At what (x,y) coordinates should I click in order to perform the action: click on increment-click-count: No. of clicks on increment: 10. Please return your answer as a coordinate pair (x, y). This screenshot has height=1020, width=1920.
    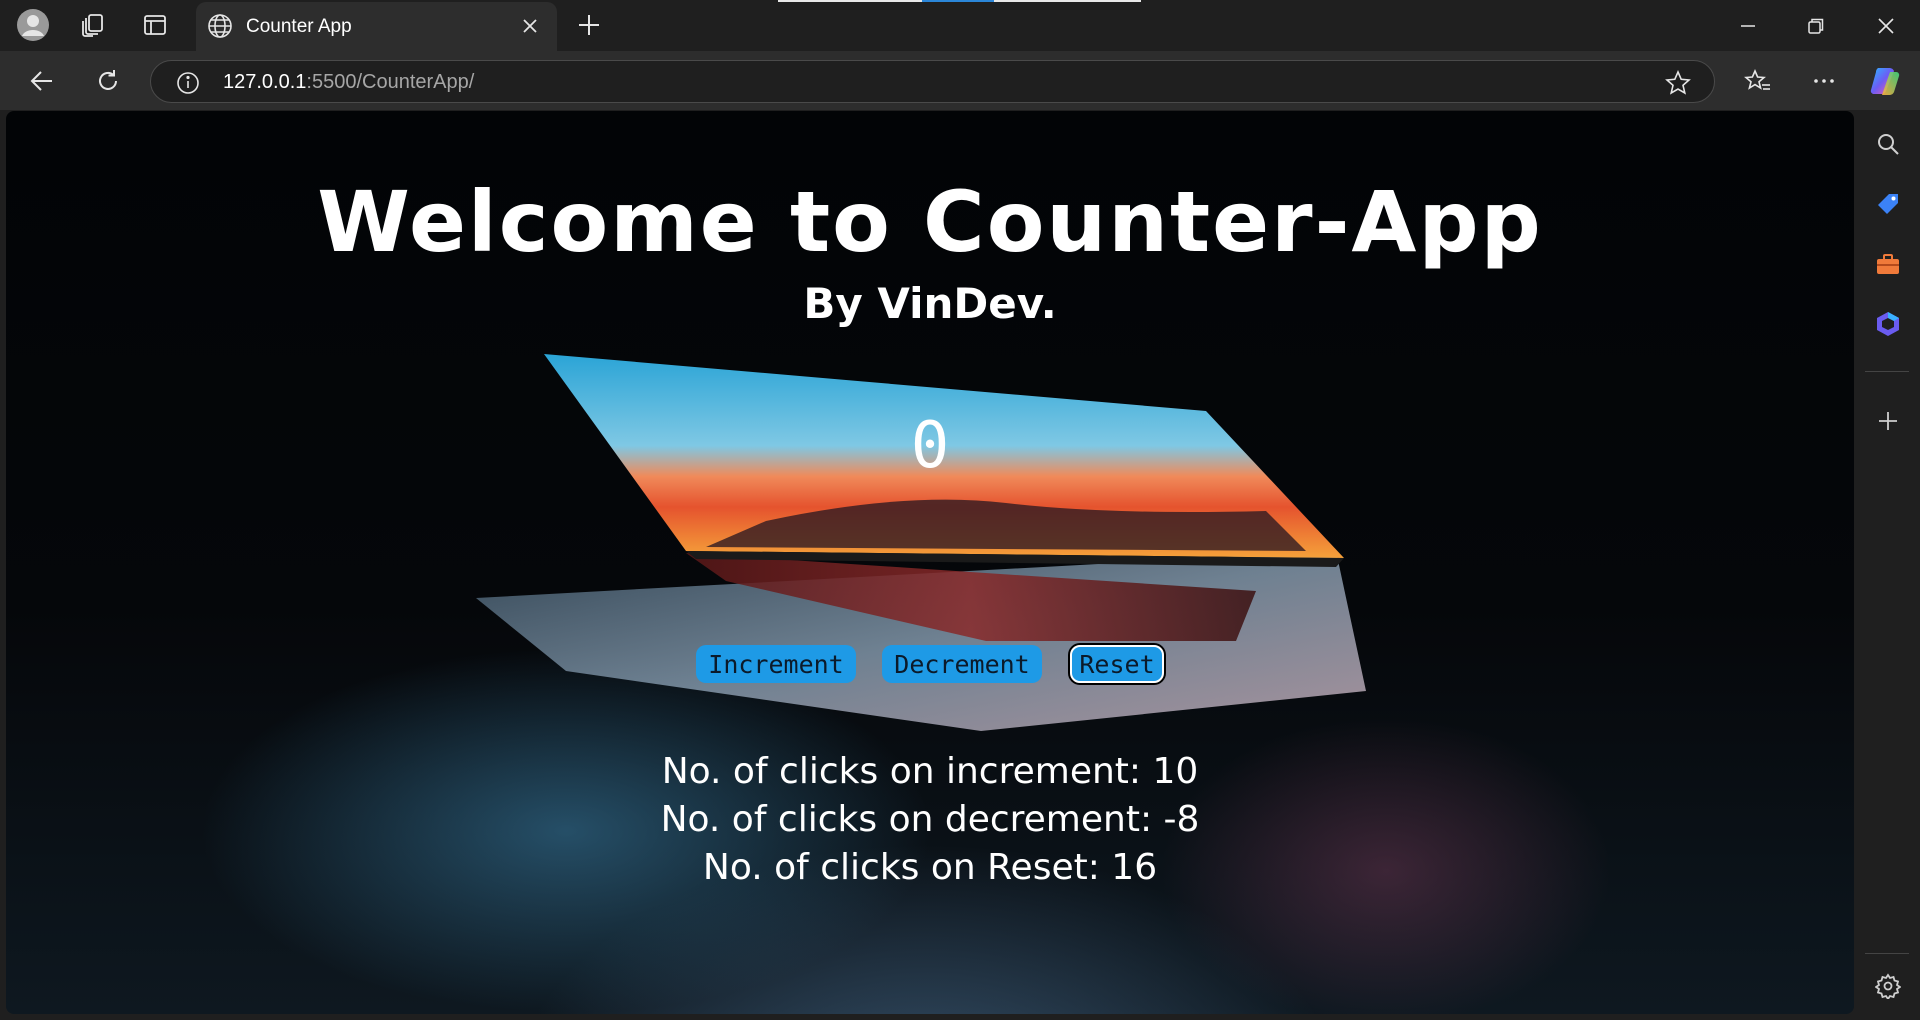
    Looking at the image, I should click on (930, 771).